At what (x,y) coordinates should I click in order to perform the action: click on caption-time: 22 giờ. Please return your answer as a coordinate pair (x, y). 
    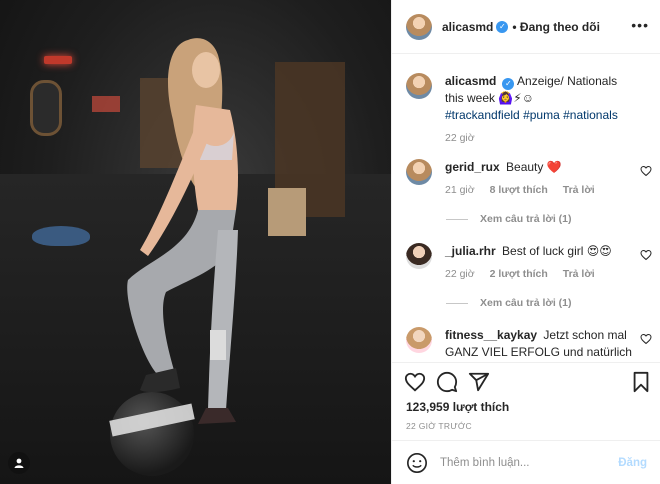
    Looking at the image, I should click on (460, 138).